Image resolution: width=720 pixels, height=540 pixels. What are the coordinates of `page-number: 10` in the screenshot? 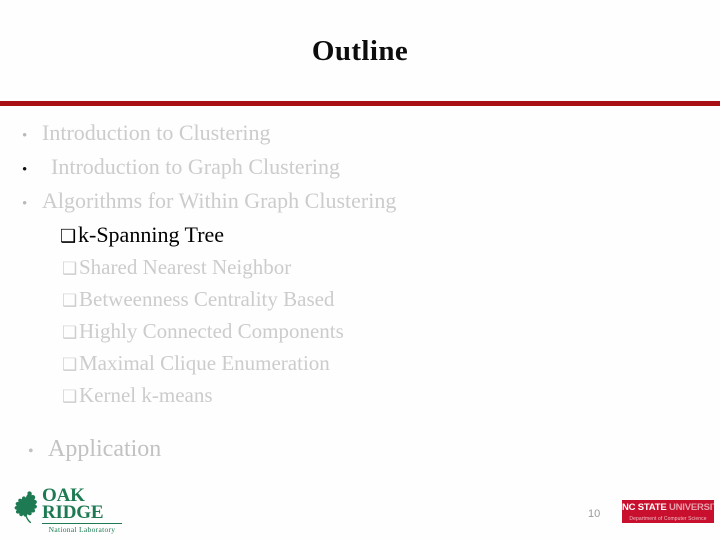 It's located at (594, 514).